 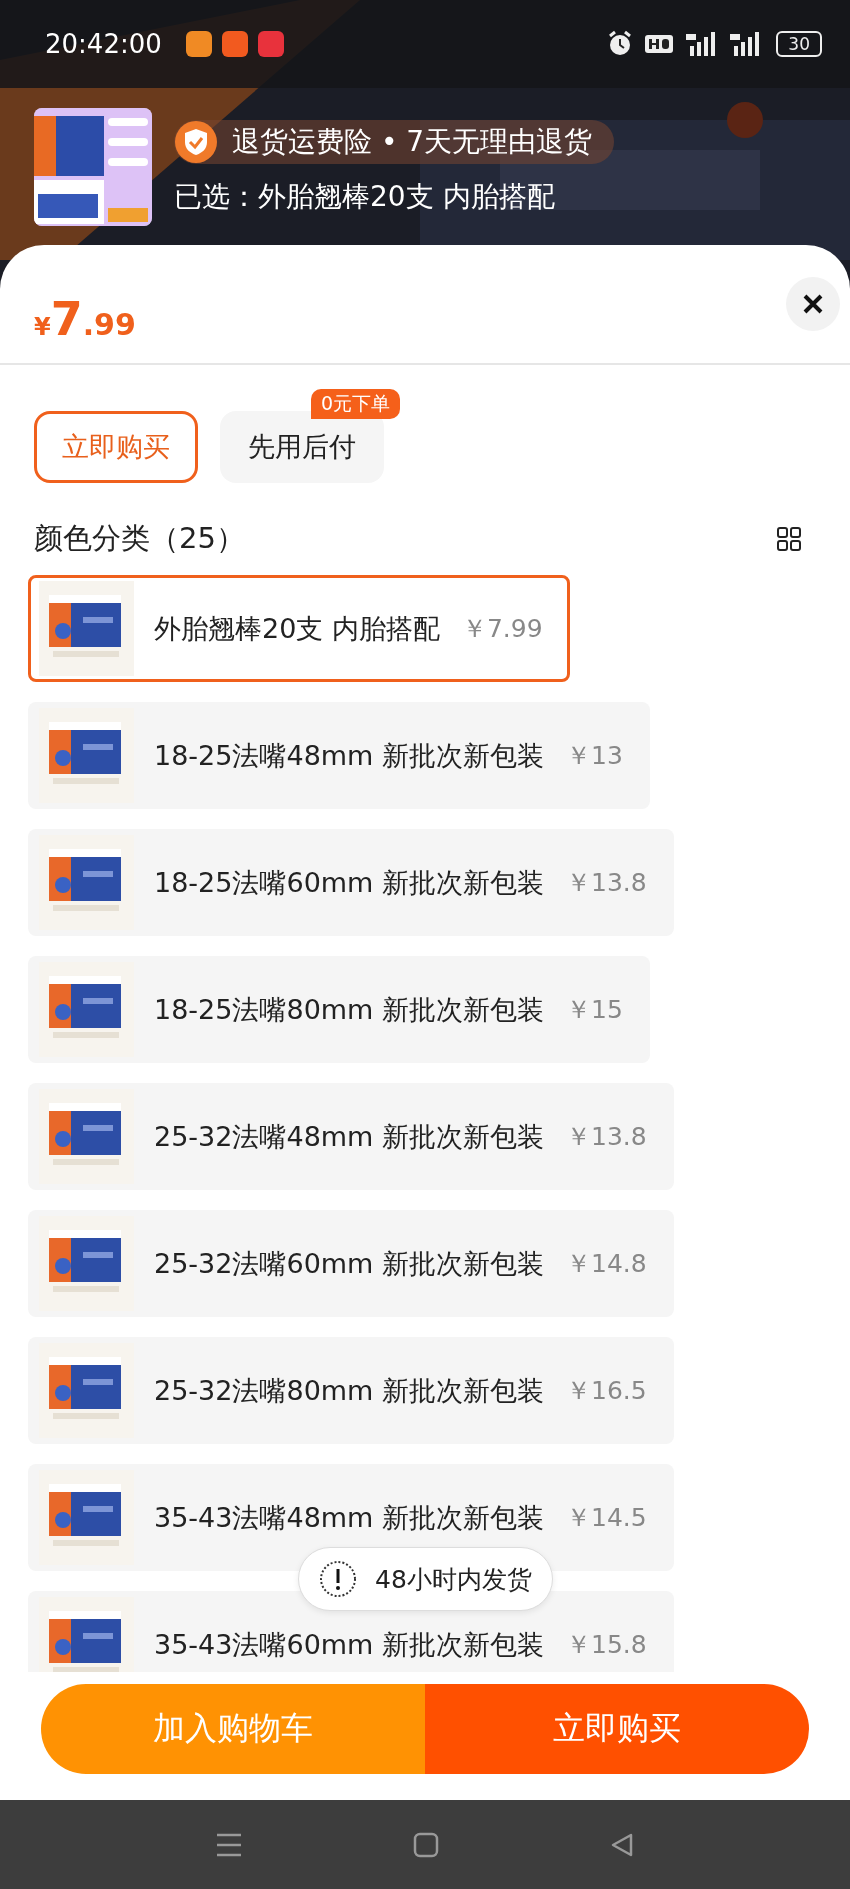 I want to click on variant-option: 18-25法嘴48mm 新批次新包装 ￥13, so click(x=339, y=755).